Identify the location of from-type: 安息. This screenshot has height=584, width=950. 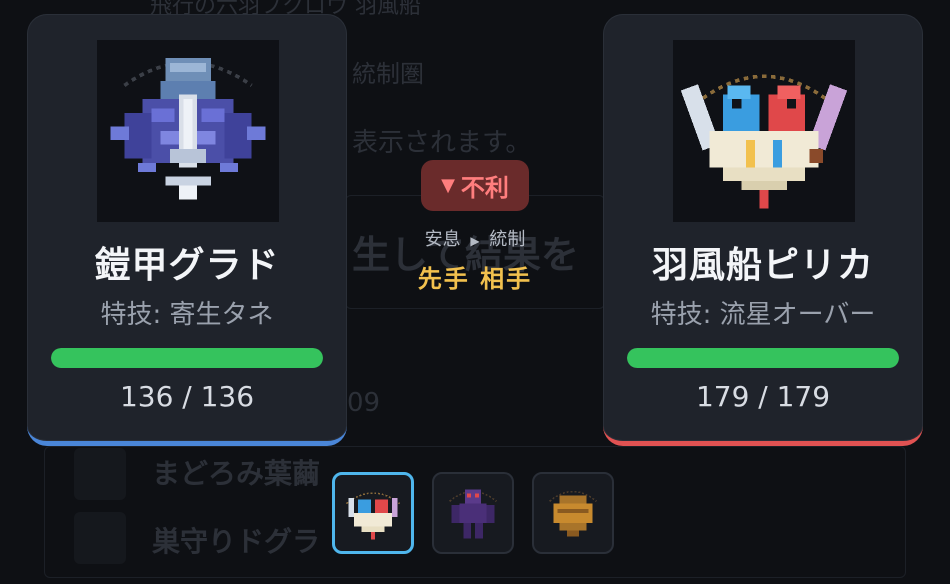
(442, 239).